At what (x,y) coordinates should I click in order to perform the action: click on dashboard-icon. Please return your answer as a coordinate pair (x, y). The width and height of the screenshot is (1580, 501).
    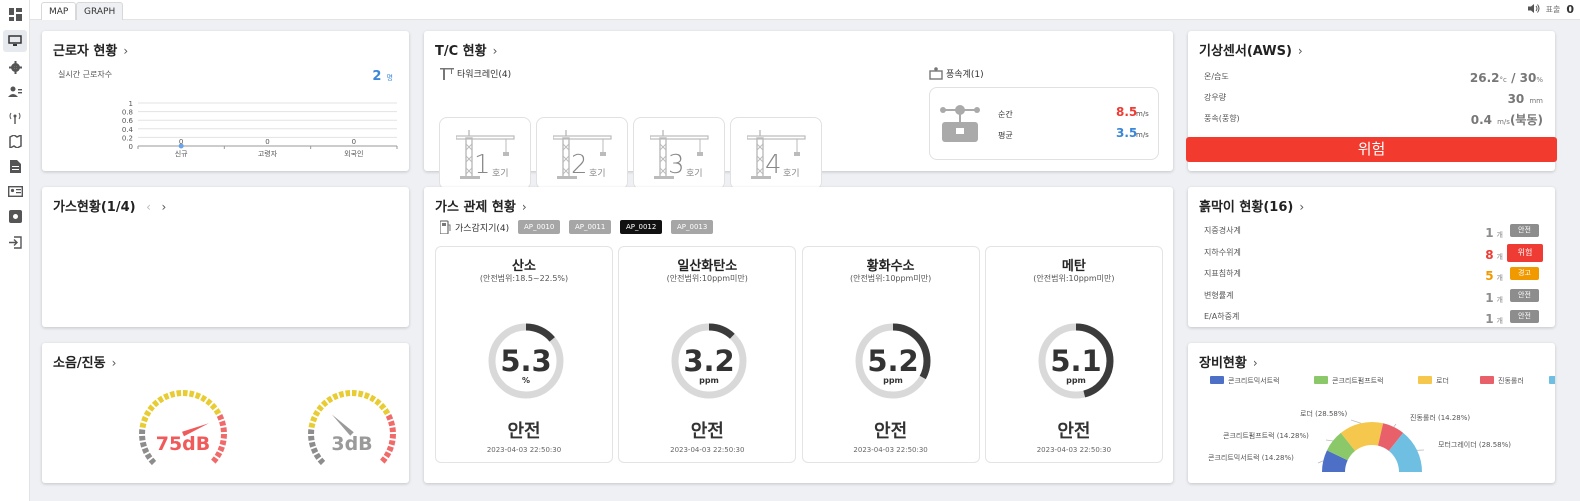
    Looking at the image, I should click on (15, 14).